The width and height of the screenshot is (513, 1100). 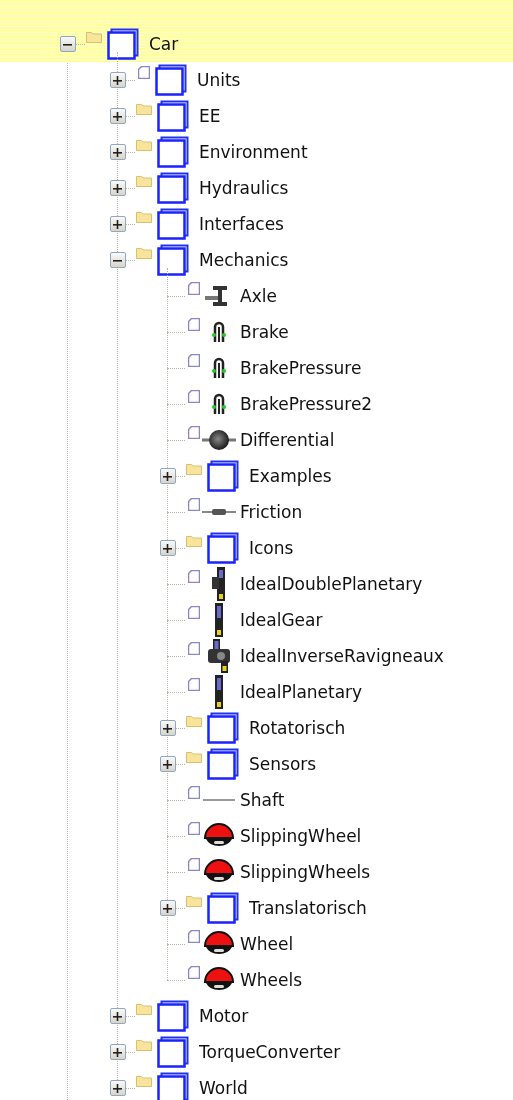 I want to click on tree-row: Units, so click(x=311, y=80).